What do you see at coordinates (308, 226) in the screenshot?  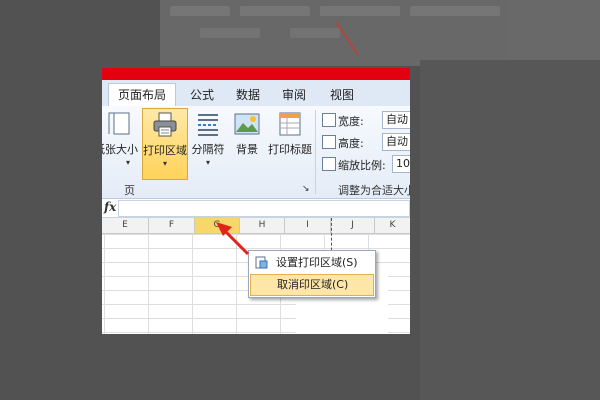 I see `column-header-i: I` at bounding box center [308, 226].